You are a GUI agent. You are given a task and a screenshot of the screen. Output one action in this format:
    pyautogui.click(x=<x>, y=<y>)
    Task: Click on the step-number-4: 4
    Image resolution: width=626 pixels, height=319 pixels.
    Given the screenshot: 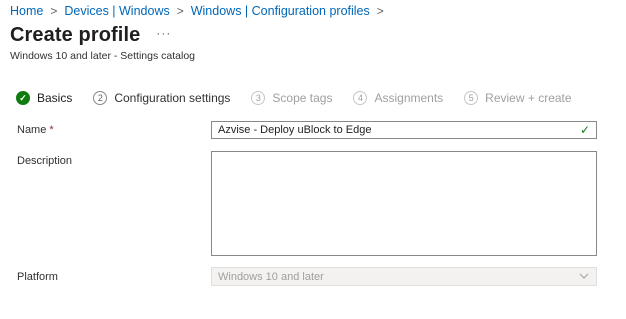 What is the action you would take?
    pyautogui.click(x=360, y=98)
    